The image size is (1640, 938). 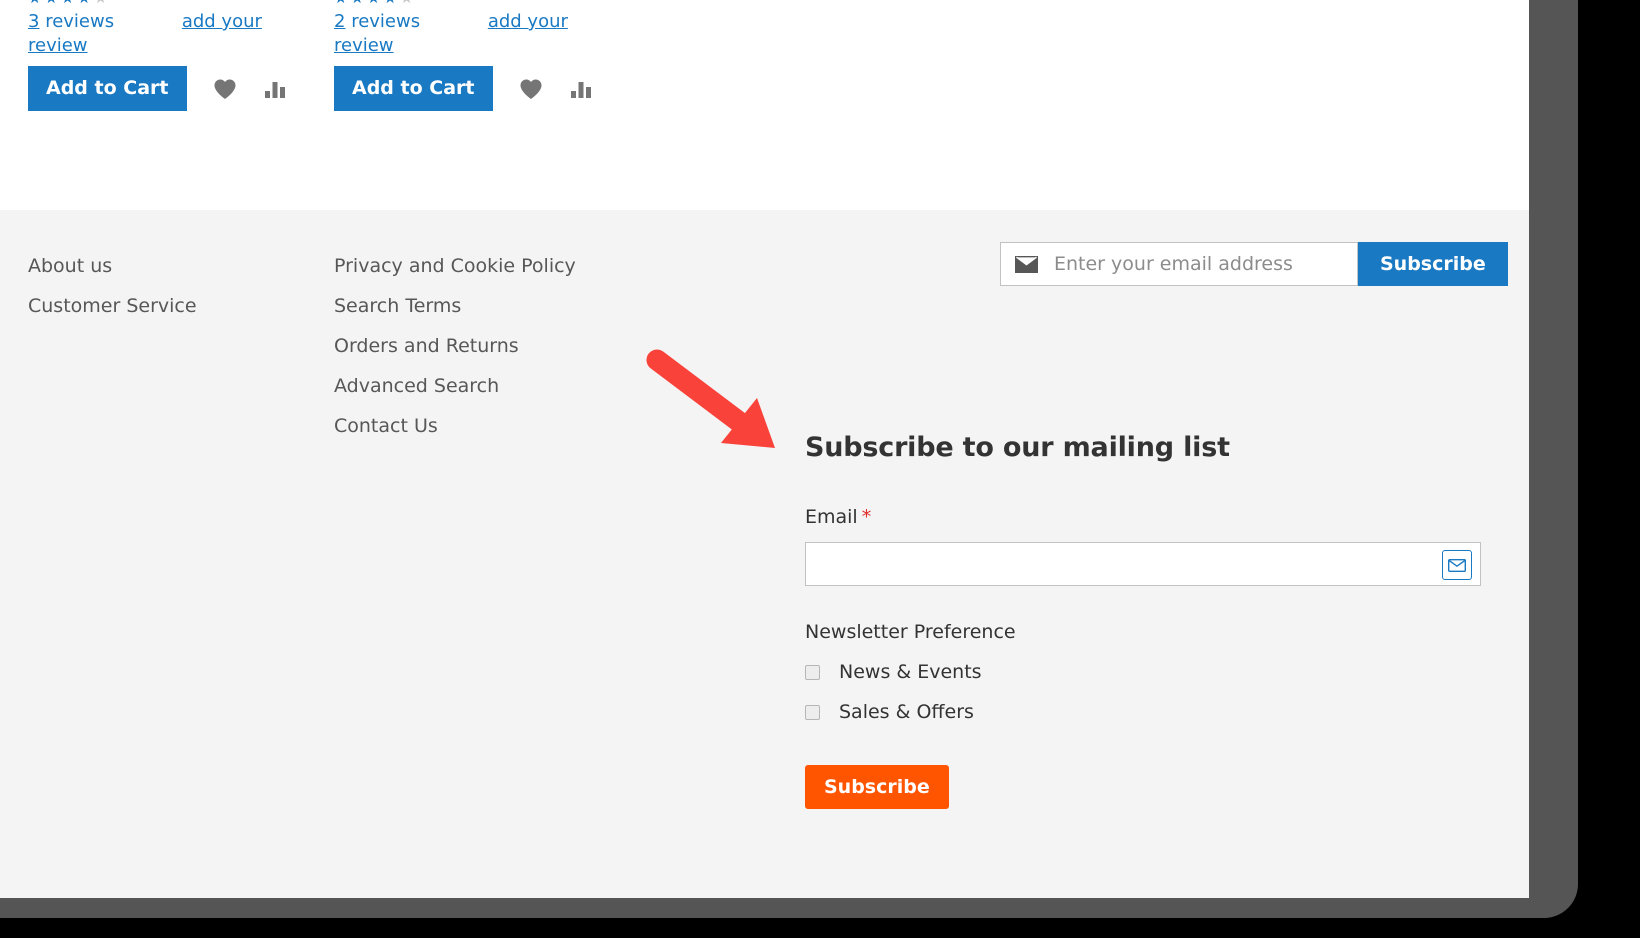 I want to click on email-input-wrapper, so click(x=1143, y=564).